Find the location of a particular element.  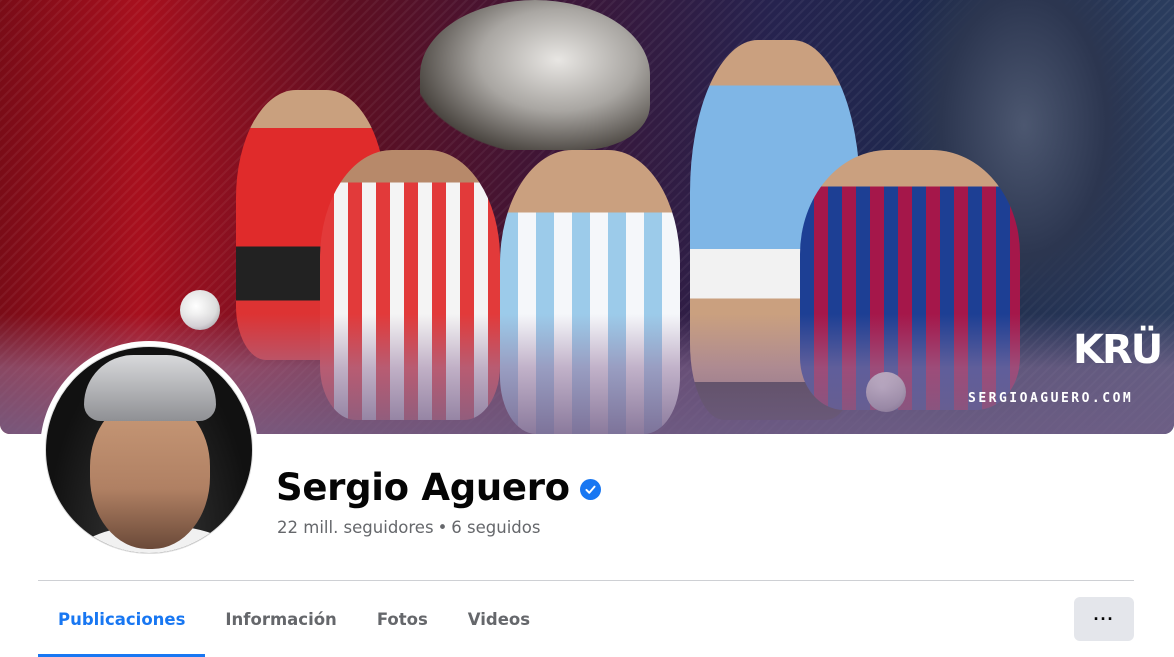

profile-stats: 22 mill. seguidores • 6 seguidos is located at coordinates (408, 527).